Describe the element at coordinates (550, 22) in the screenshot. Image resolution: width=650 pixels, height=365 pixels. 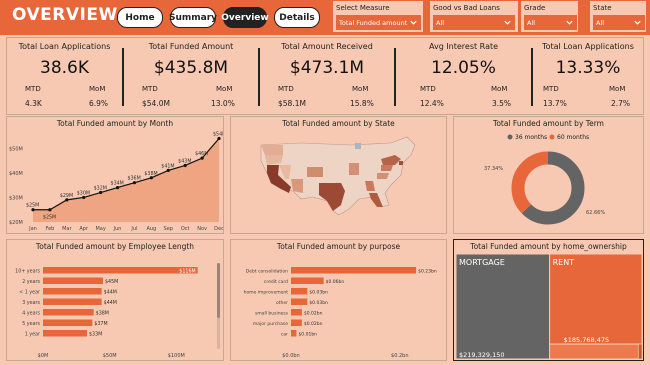
I see `grade-dropdown: All` at that location.